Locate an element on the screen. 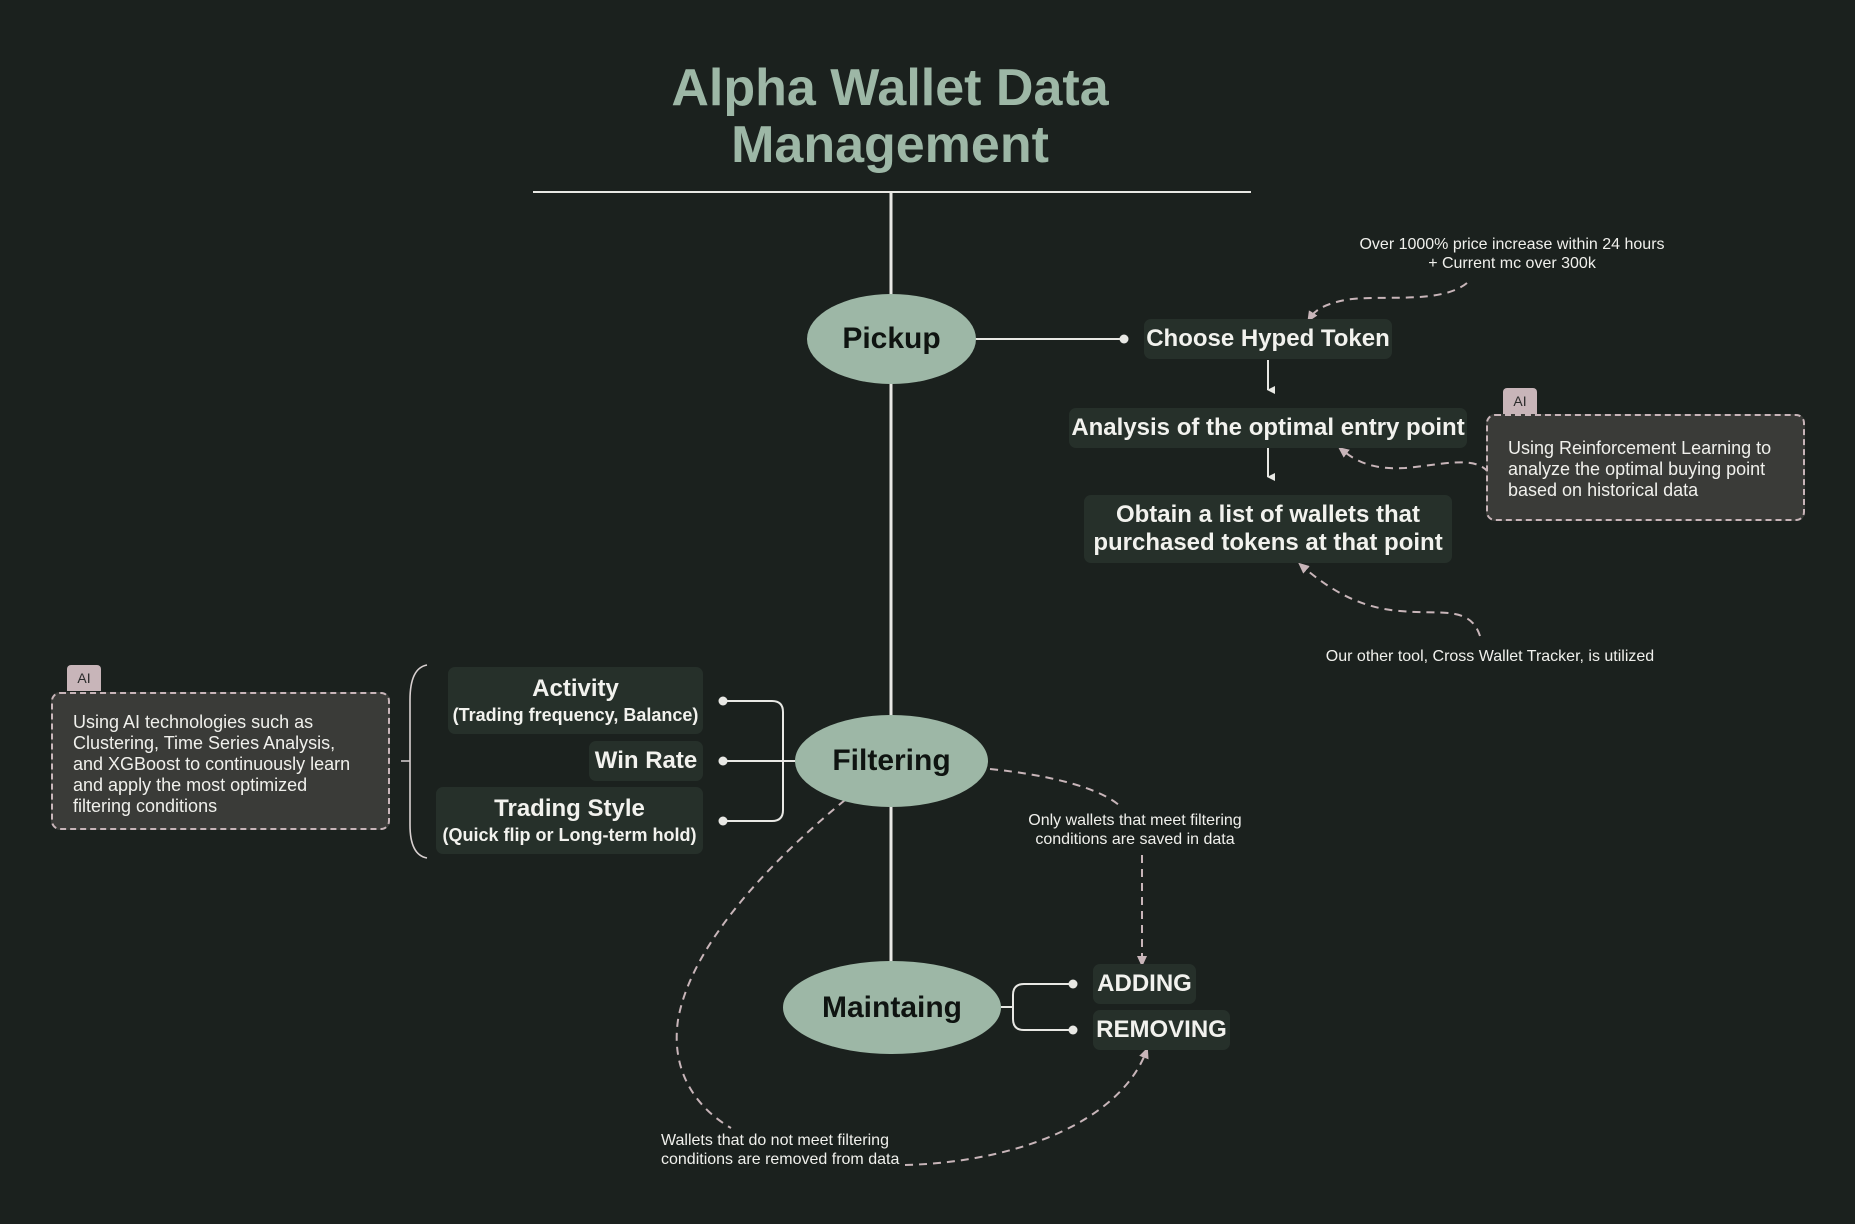 The width and height of the screenshot is (1855, 1224). step-analysis-entry-point: Analysis of the optimal entry point is located at coordinates (1268, 428).